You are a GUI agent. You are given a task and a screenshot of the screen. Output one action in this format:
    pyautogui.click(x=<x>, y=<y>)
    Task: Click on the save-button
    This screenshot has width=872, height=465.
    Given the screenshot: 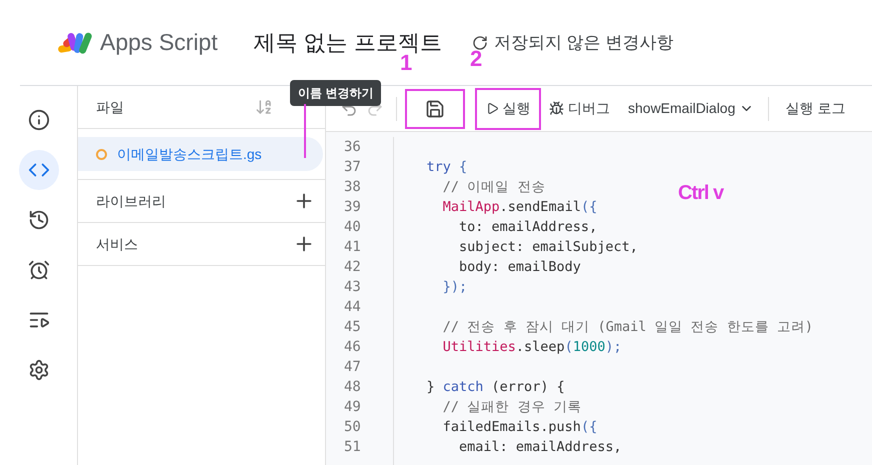 What is the action you would take?
    pyautogui.click(x=435, y=108)
    